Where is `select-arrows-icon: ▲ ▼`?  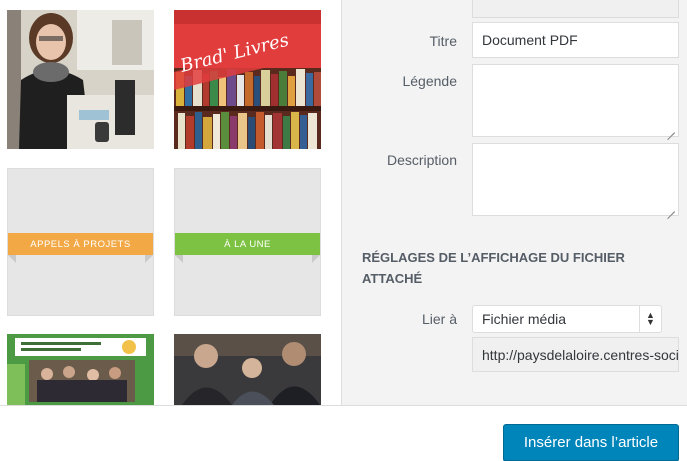
select-arrows-icon: ▲ ▼ is located at coordinates (650, 319).